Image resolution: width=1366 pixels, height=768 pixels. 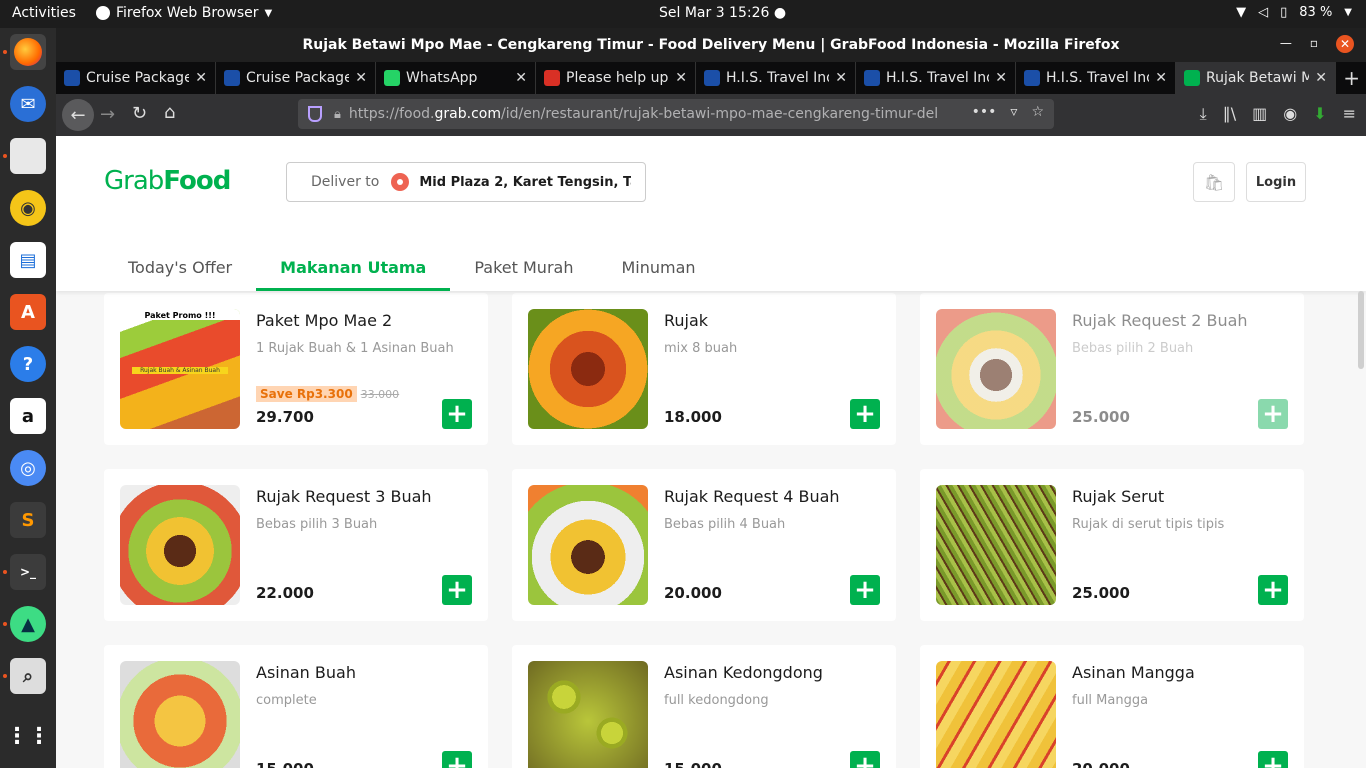 I want to click on maximize-icon: ▫, so click(x=1314, y=44).